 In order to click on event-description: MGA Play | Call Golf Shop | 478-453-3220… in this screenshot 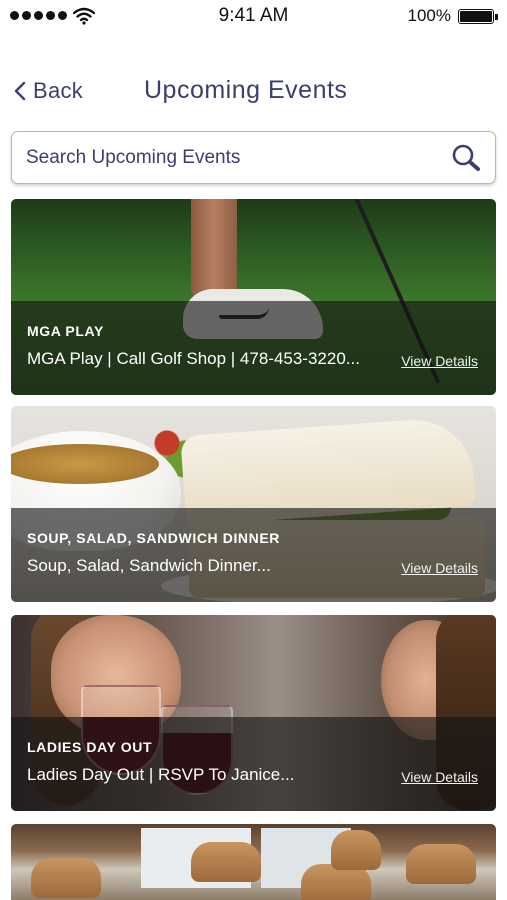, I will do `click(193, 358)`.